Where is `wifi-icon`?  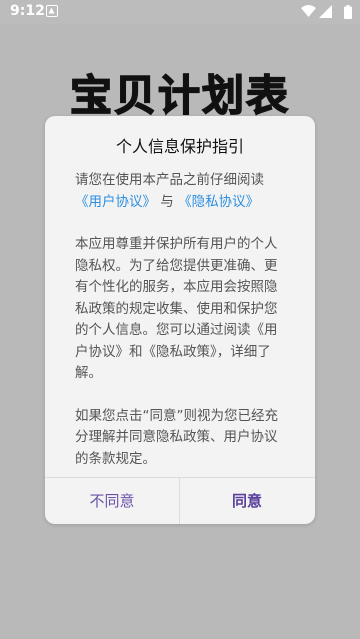 wifi-icon is located at coordinates (308, 11).